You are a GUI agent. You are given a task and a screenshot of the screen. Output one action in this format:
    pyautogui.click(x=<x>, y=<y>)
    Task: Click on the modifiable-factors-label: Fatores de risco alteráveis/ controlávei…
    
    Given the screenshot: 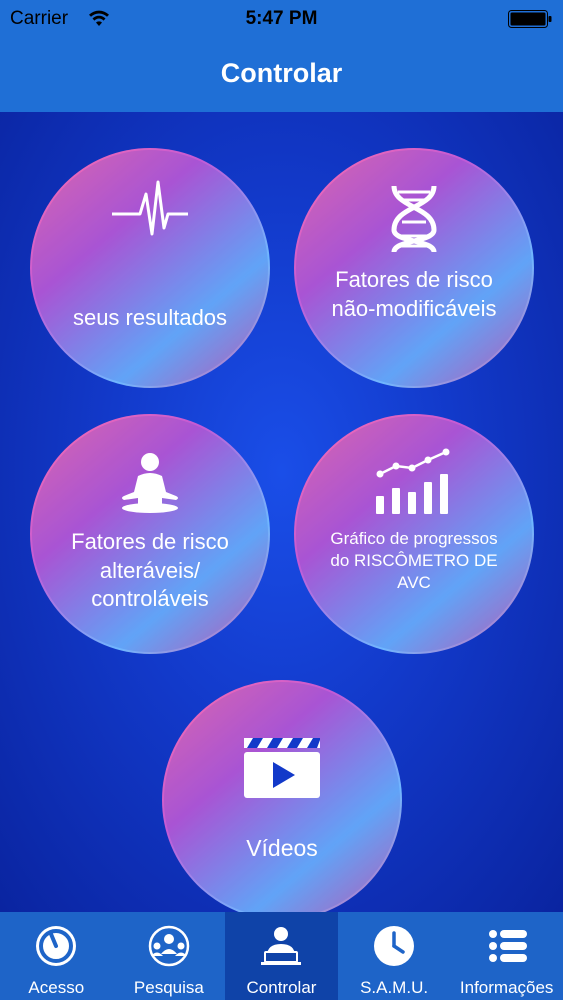 What is the action you would take?
    pyautogui.click(x=150, y=570)
    